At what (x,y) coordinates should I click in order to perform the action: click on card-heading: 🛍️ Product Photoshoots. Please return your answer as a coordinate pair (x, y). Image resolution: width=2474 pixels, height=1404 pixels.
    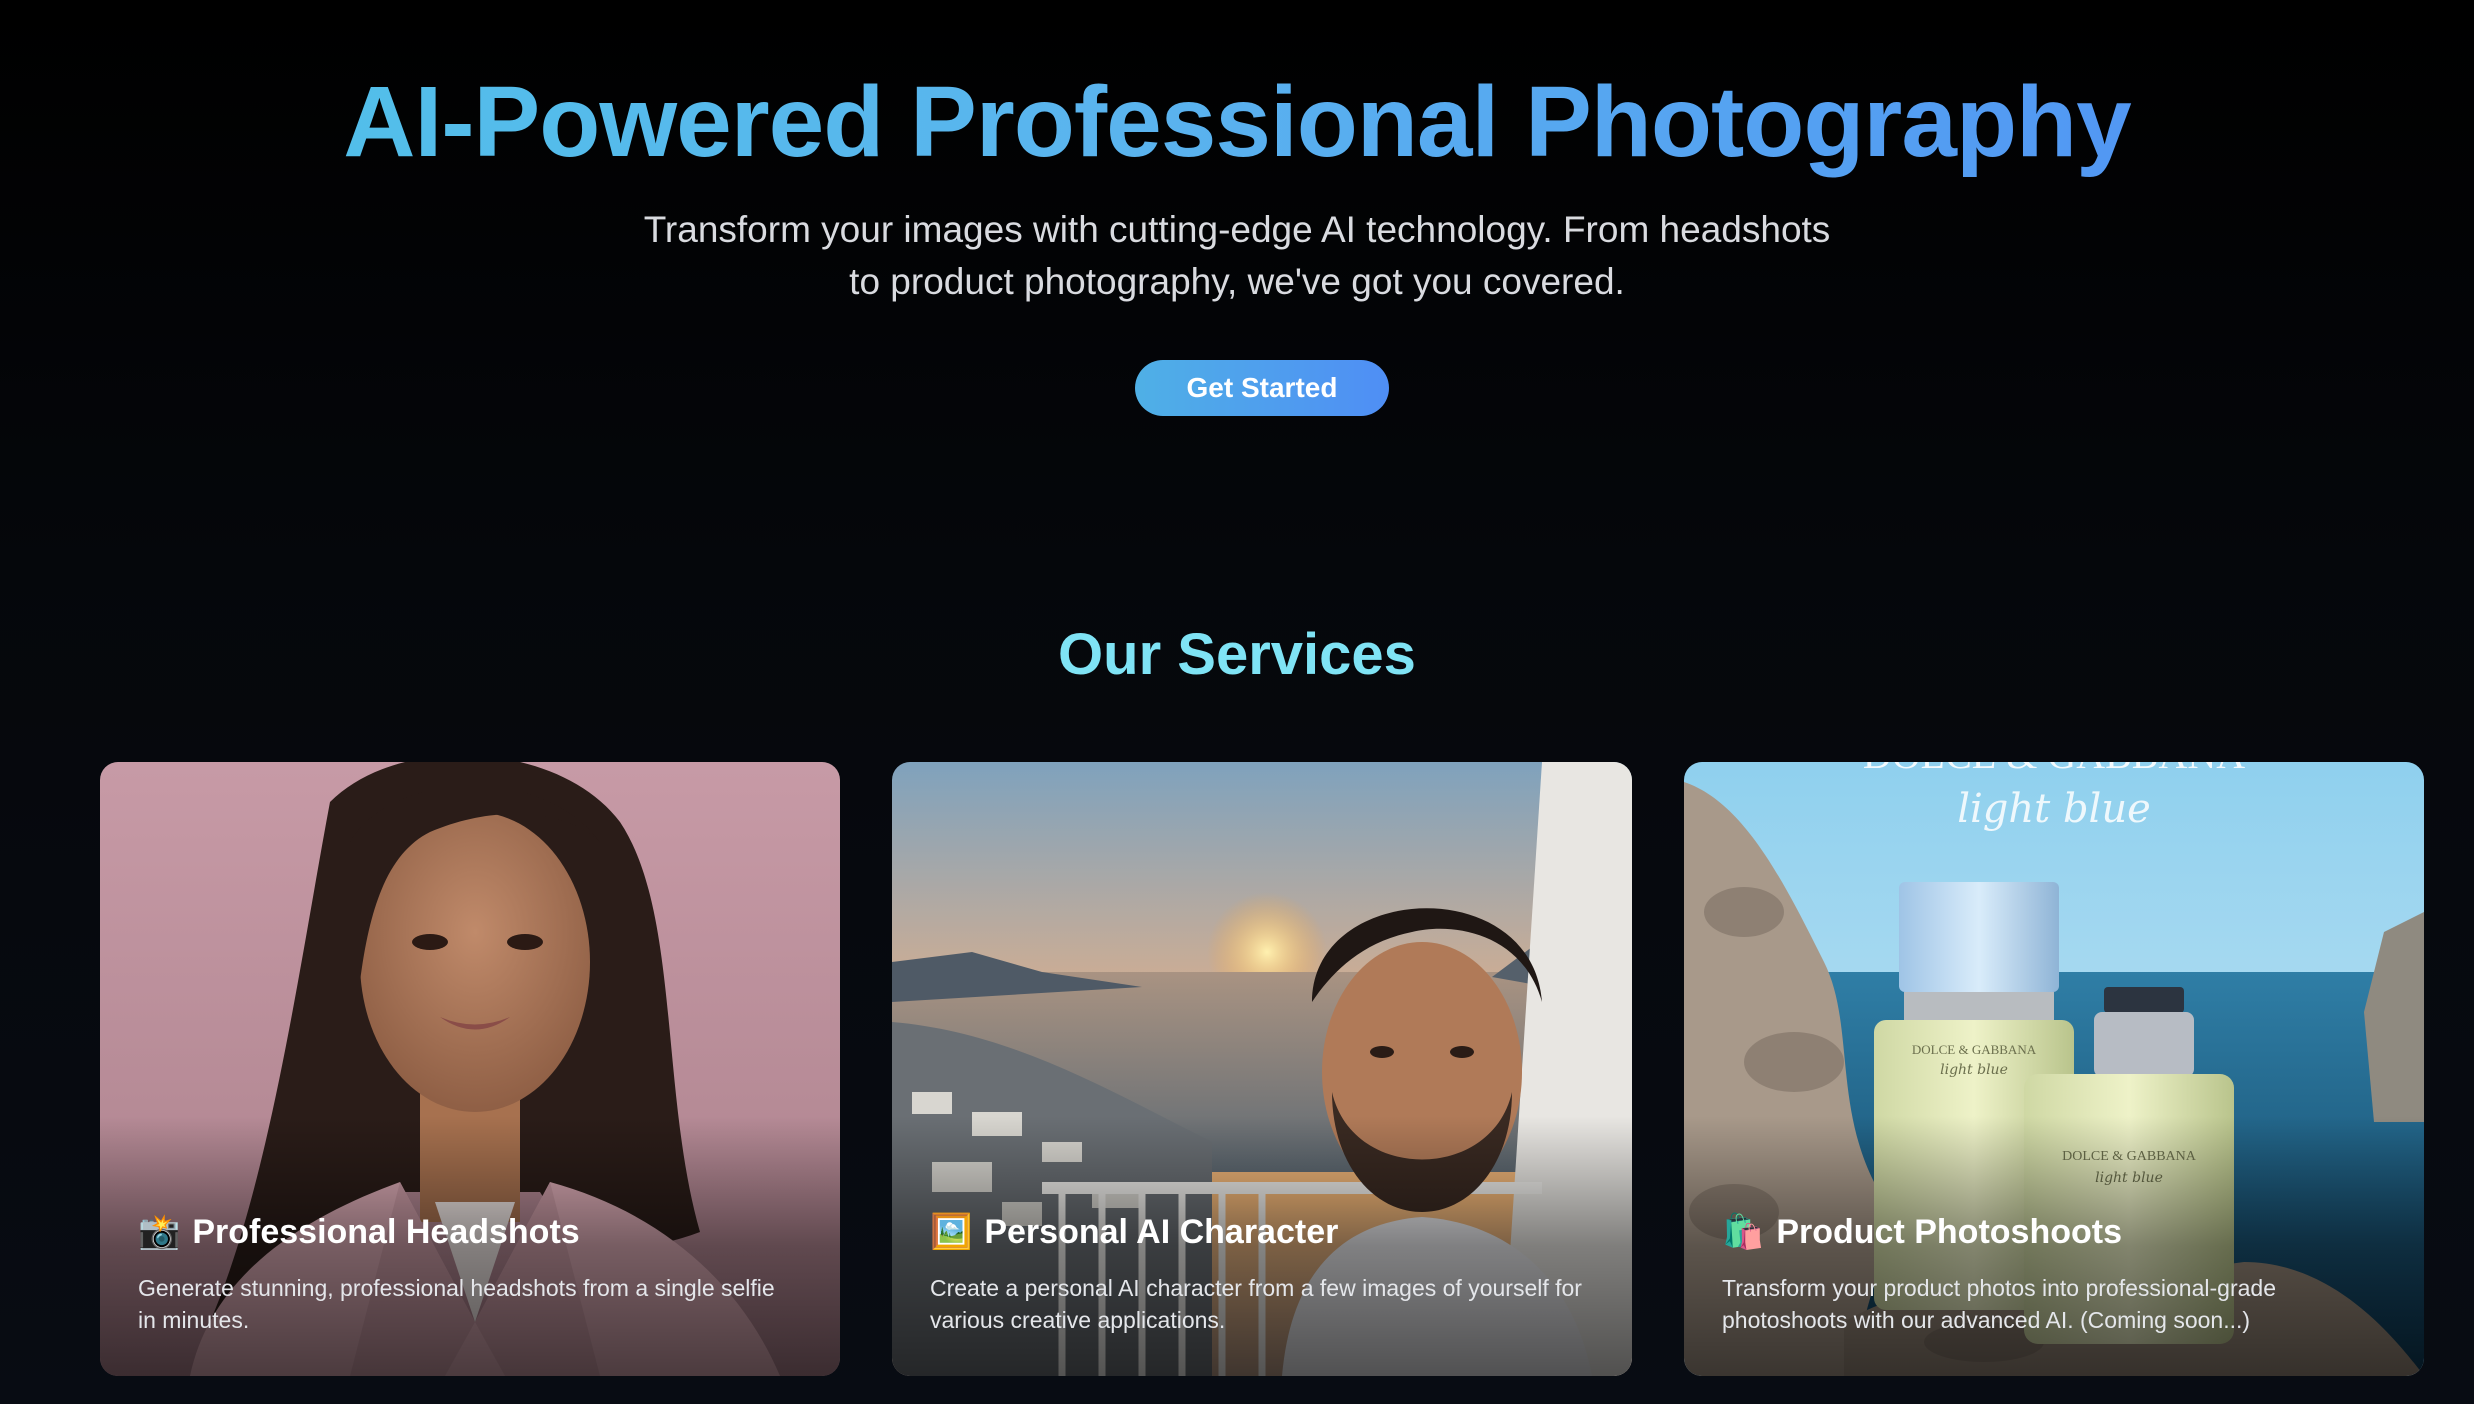
    Looking at the image, I should click on (2058, 1232).